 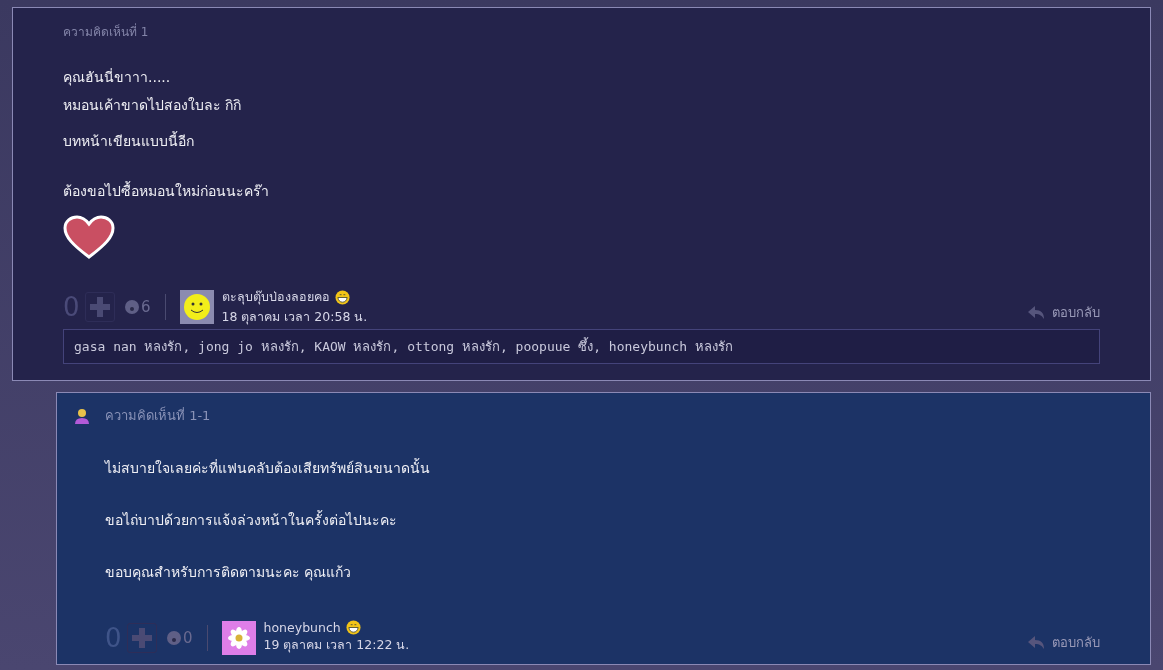 I want to click on comment-text: หมอนเค้าขาดไปสองใบละ กิกิ, so click(x=153, y=105).